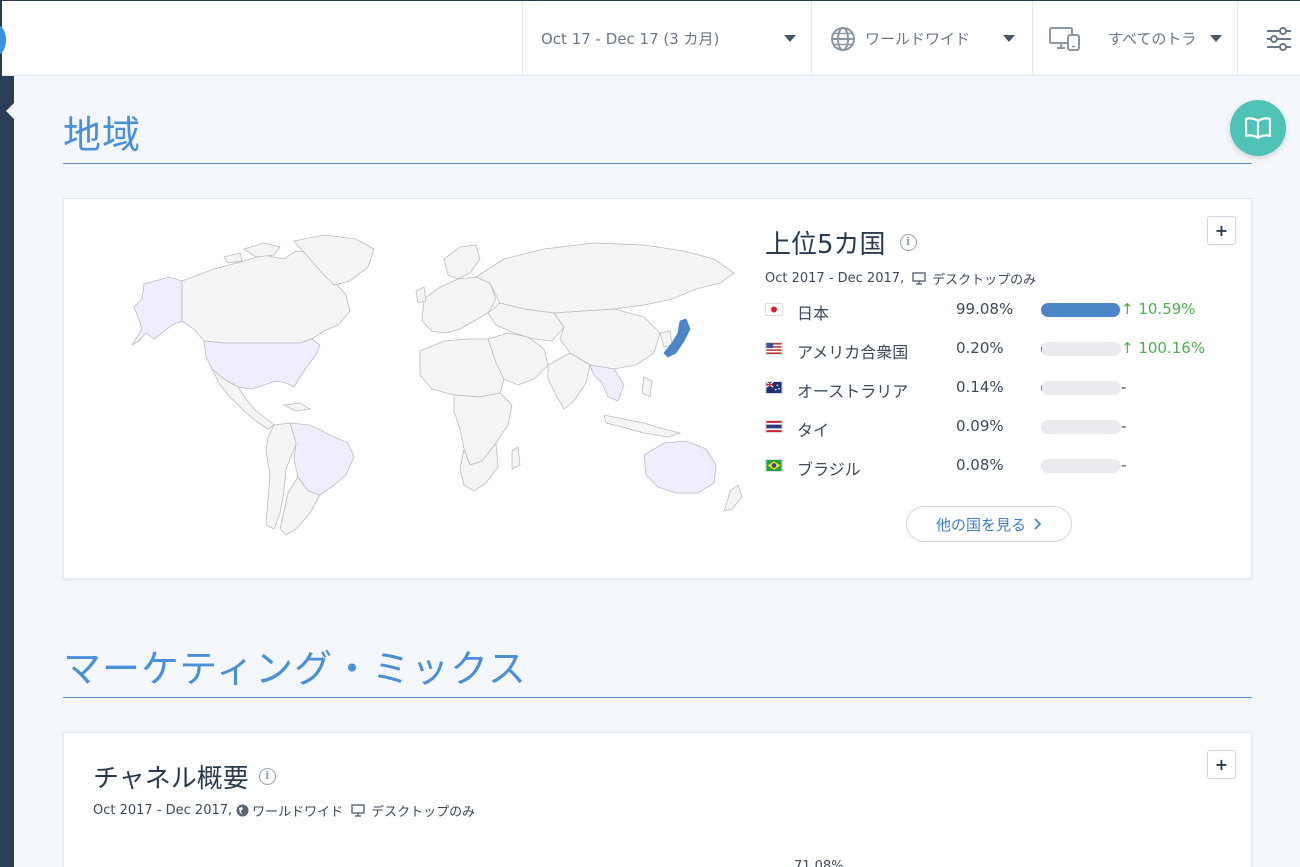 The width and height of the screenshot is (1300, 867). What do you see at coordinates (666, 339) in the screenshot?
I see `map-region-korea` at bounding box center [666, 339].